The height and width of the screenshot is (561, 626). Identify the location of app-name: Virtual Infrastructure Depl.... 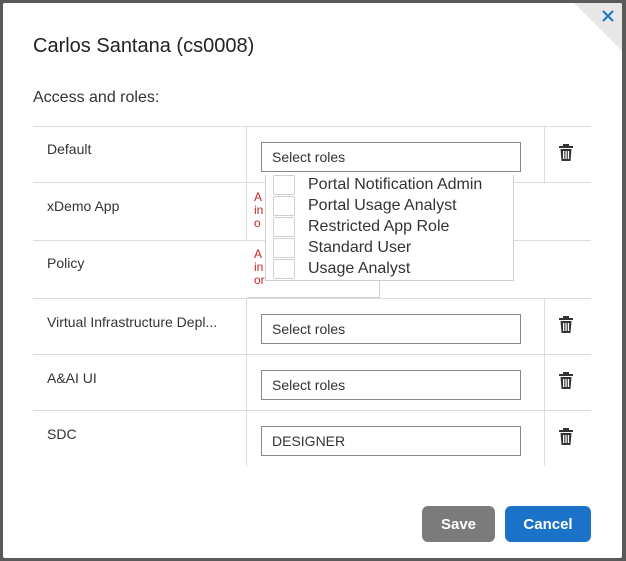
(132, 322).